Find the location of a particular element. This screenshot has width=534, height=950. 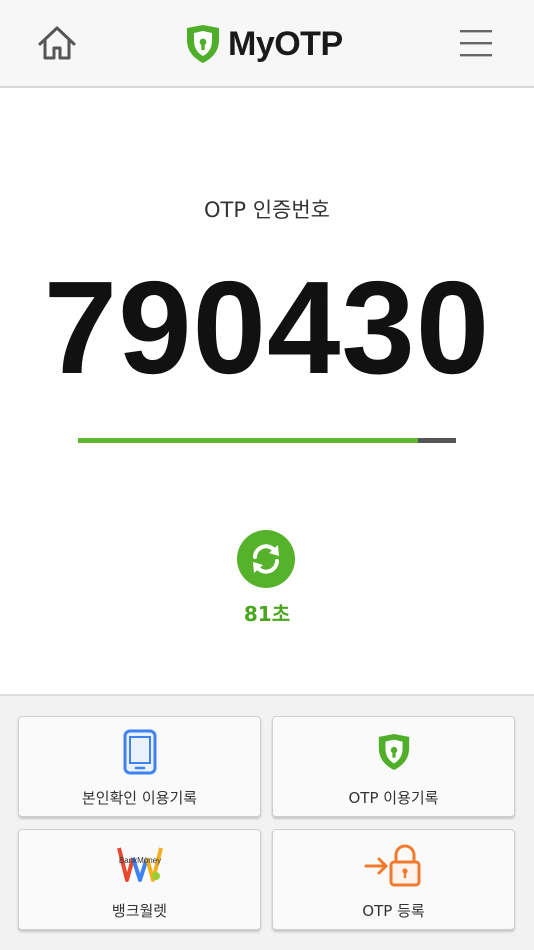

bankmoney-logo-icon: BankMoney is located at coordinates (139, 864).